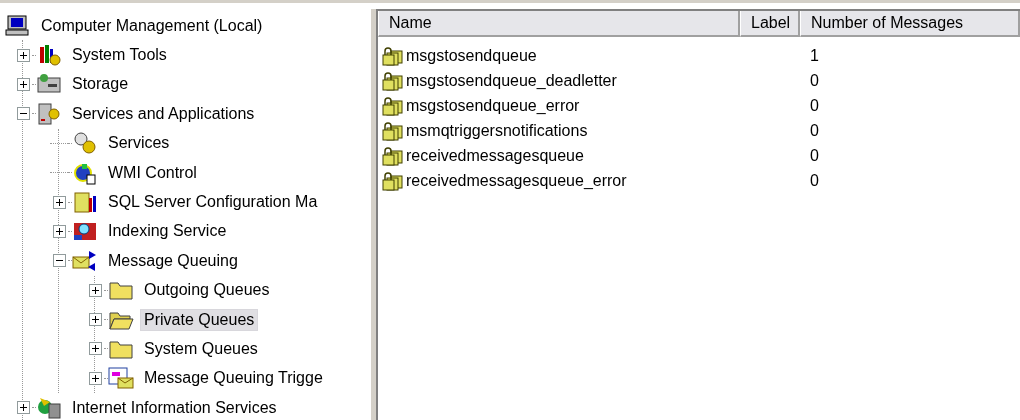 The image size is (1020, 420). I want to click on queue-name: msgstosendqueue_error, so click(493, 105).